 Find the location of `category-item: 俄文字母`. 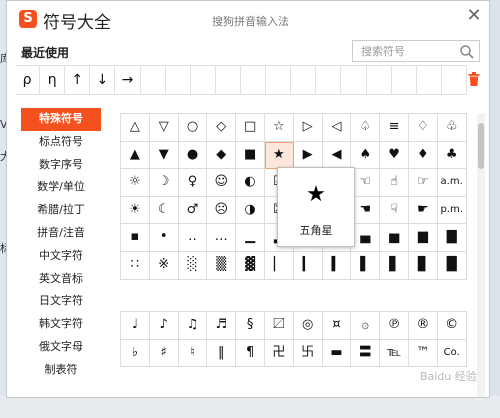

category-item: 俄文字母 is located at coordinates (61, 347).